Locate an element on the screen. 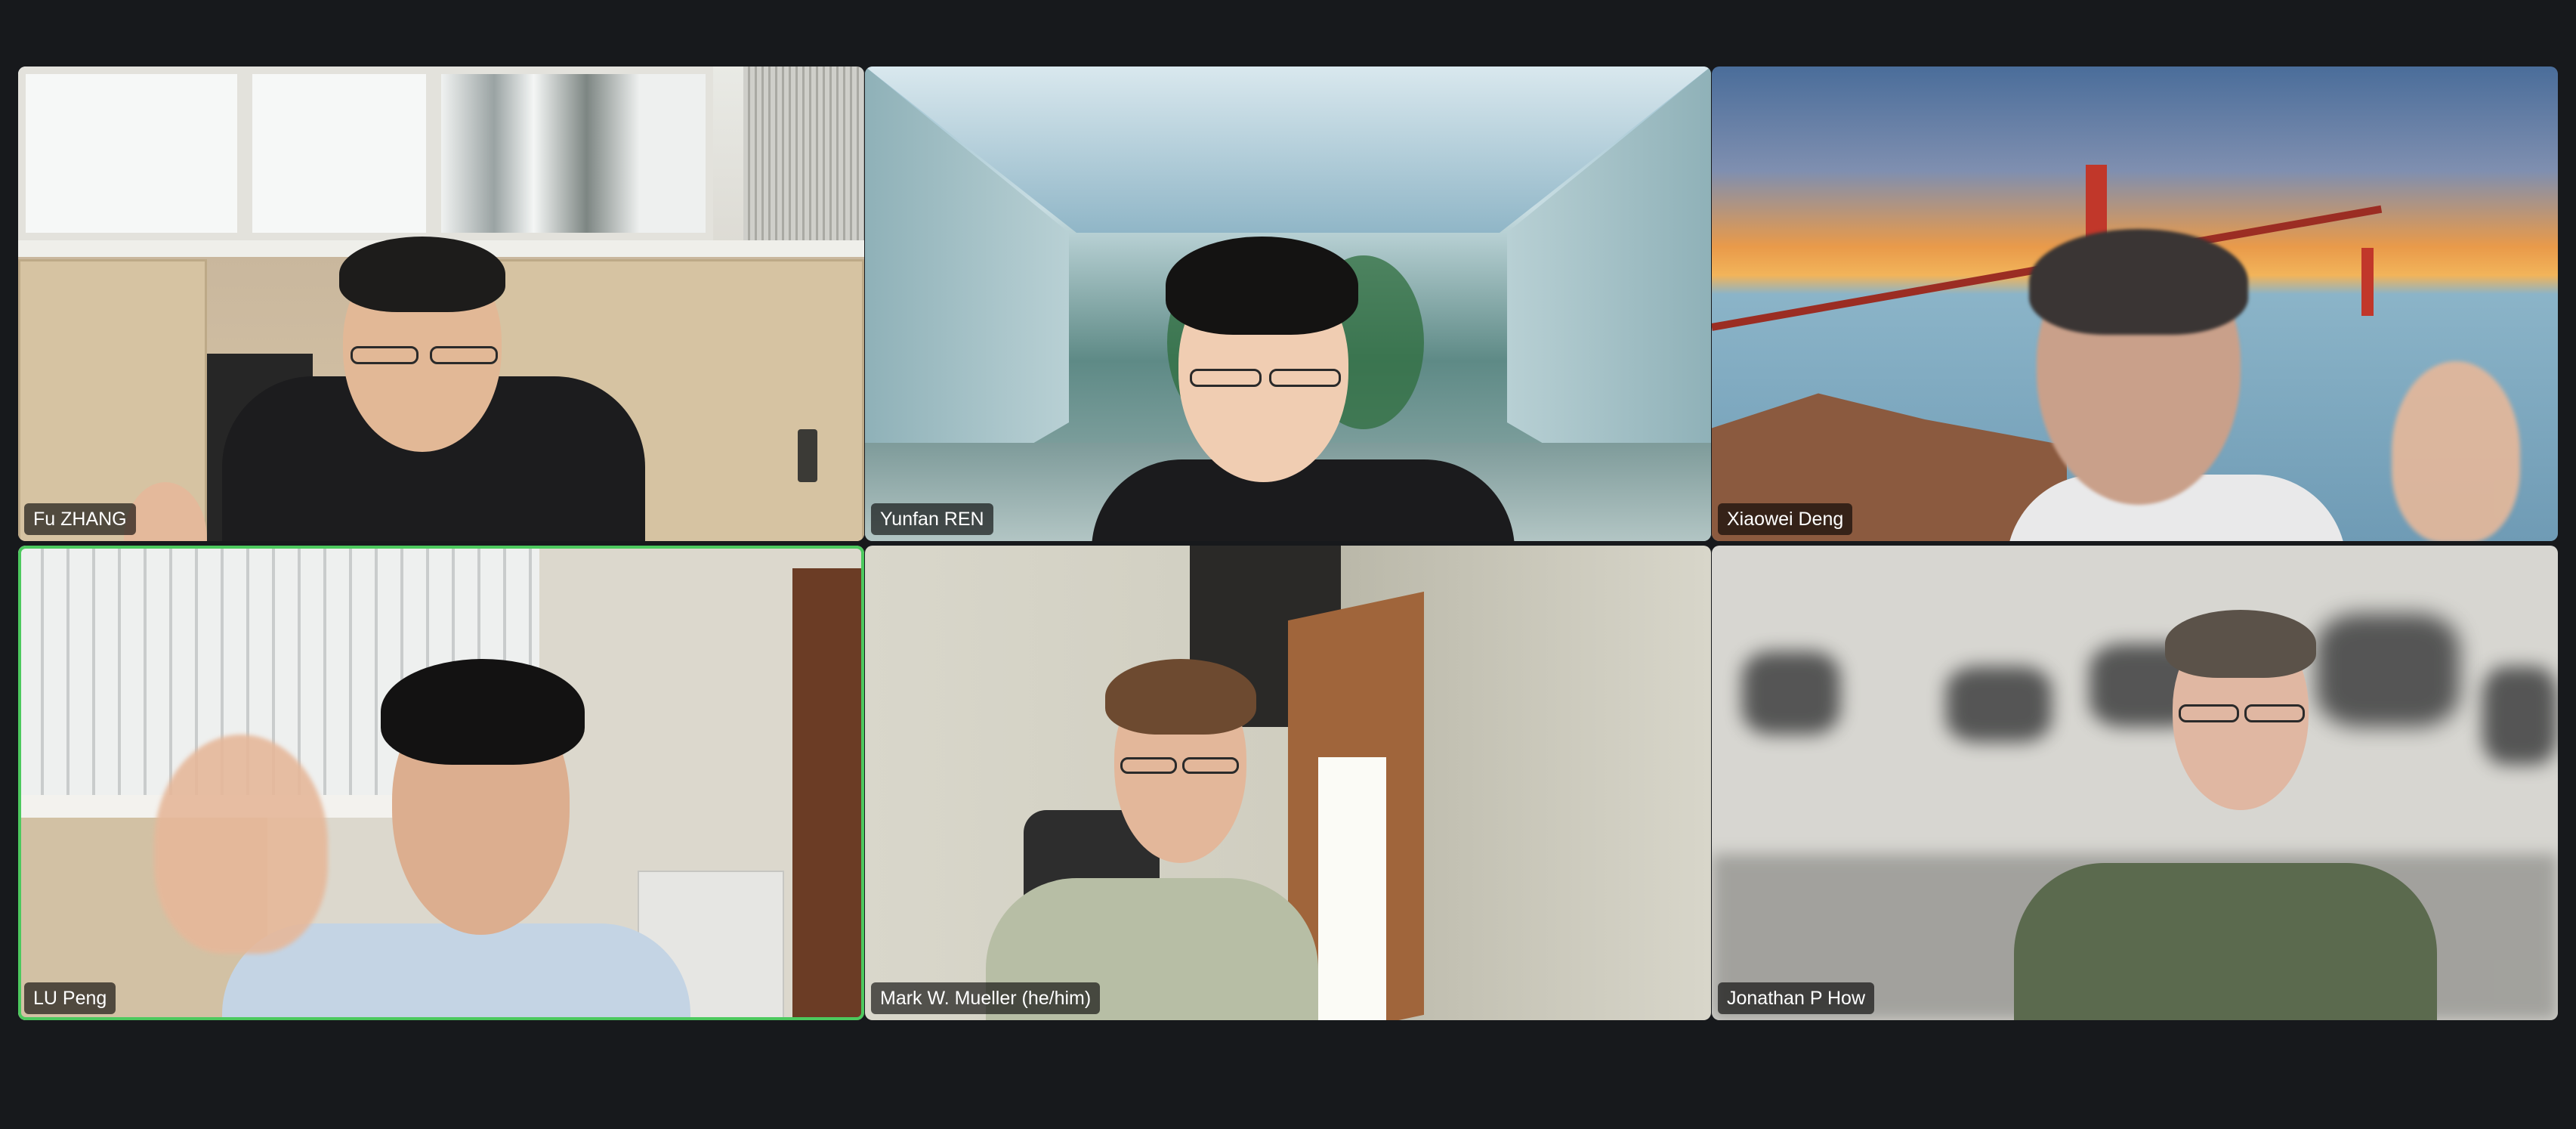 This screenshot has height=1129, width=2576. participant-tile-mark-w-mueller: Mark W. Mueller (he/him) is located at coordinates (1288, 783).